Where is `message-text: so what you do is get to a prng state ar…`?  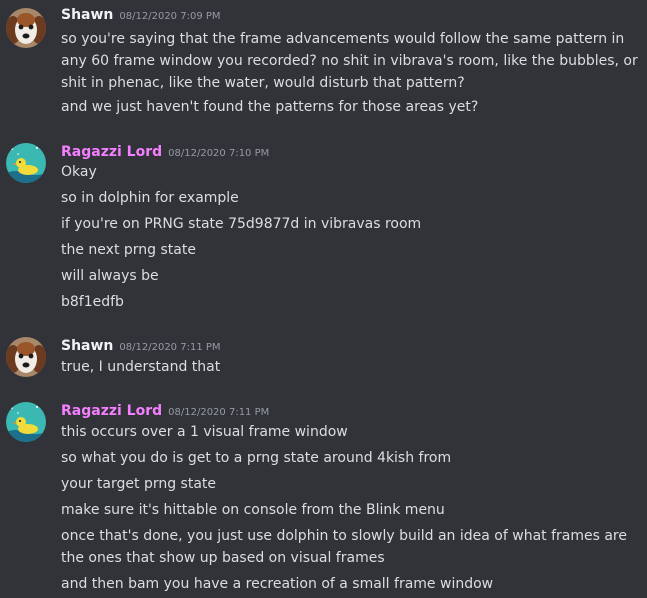
message-text: so what you do is get to a prng state ar… is located at coordinates (256, 458).